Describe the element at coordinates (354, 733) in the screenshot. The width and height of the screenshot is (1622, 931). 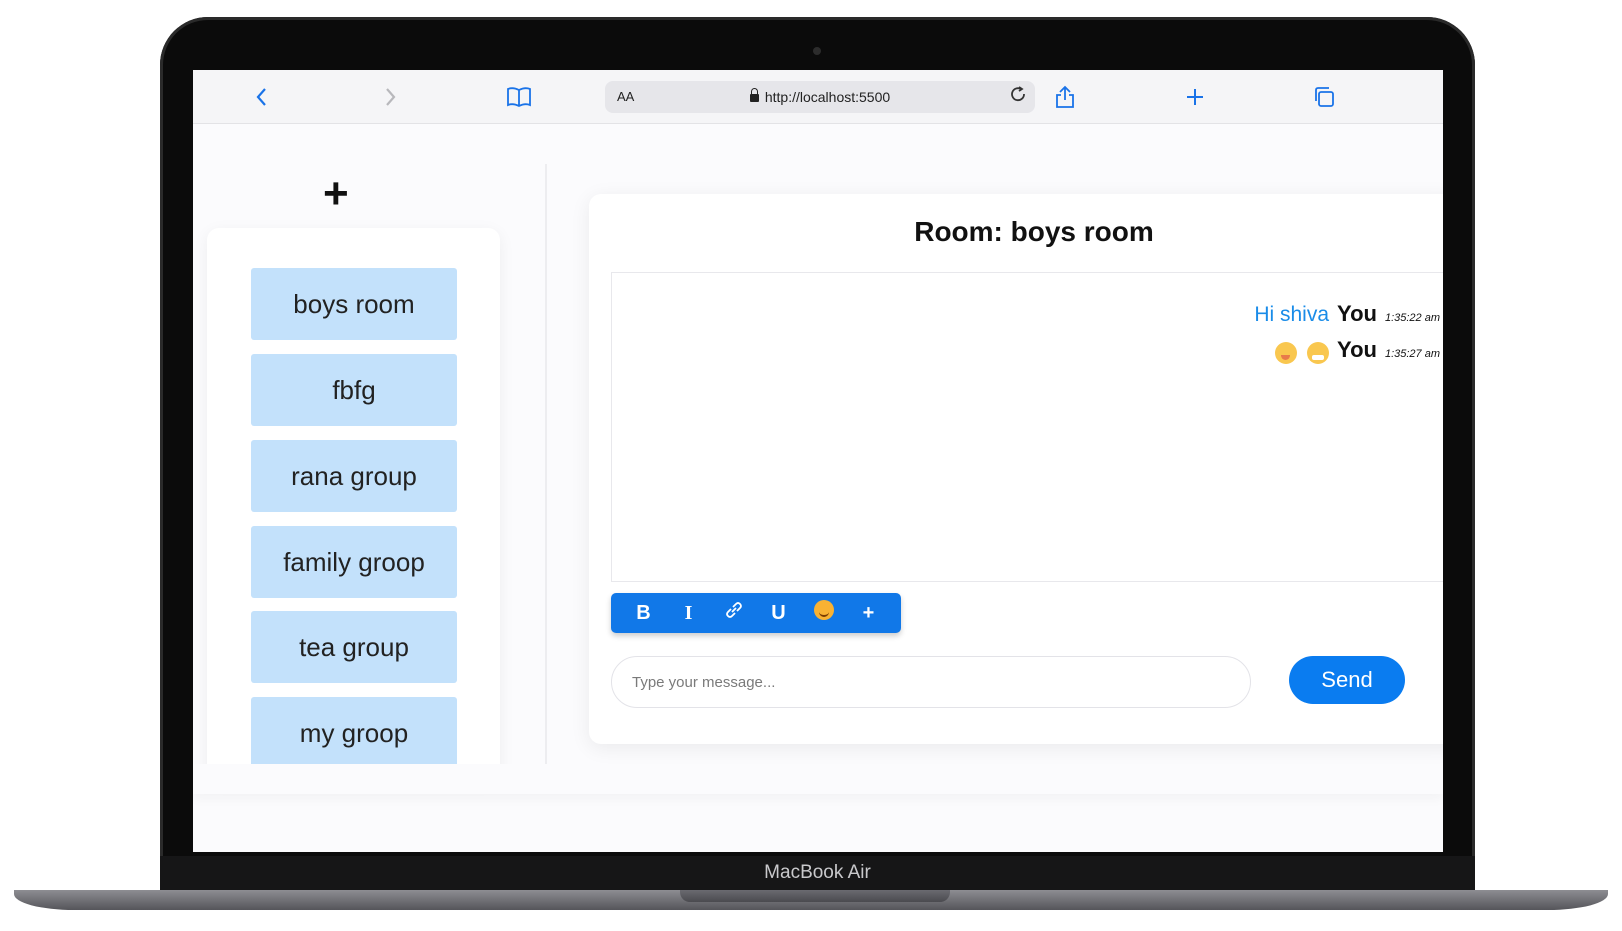
I see `room-item: my groop` at that location.